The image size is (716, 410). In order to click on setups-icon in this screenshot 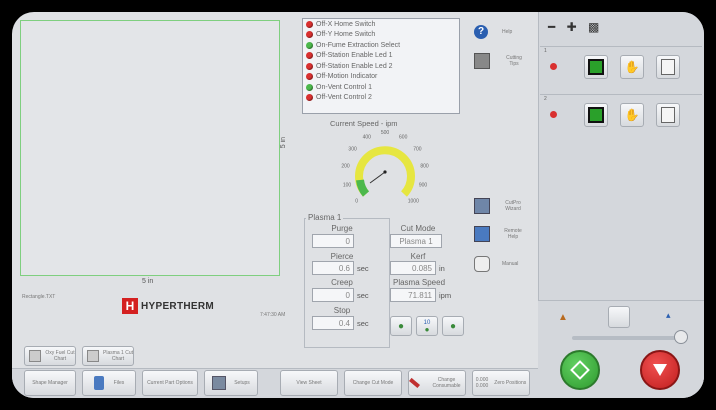, I will do `click(219, 383)`.